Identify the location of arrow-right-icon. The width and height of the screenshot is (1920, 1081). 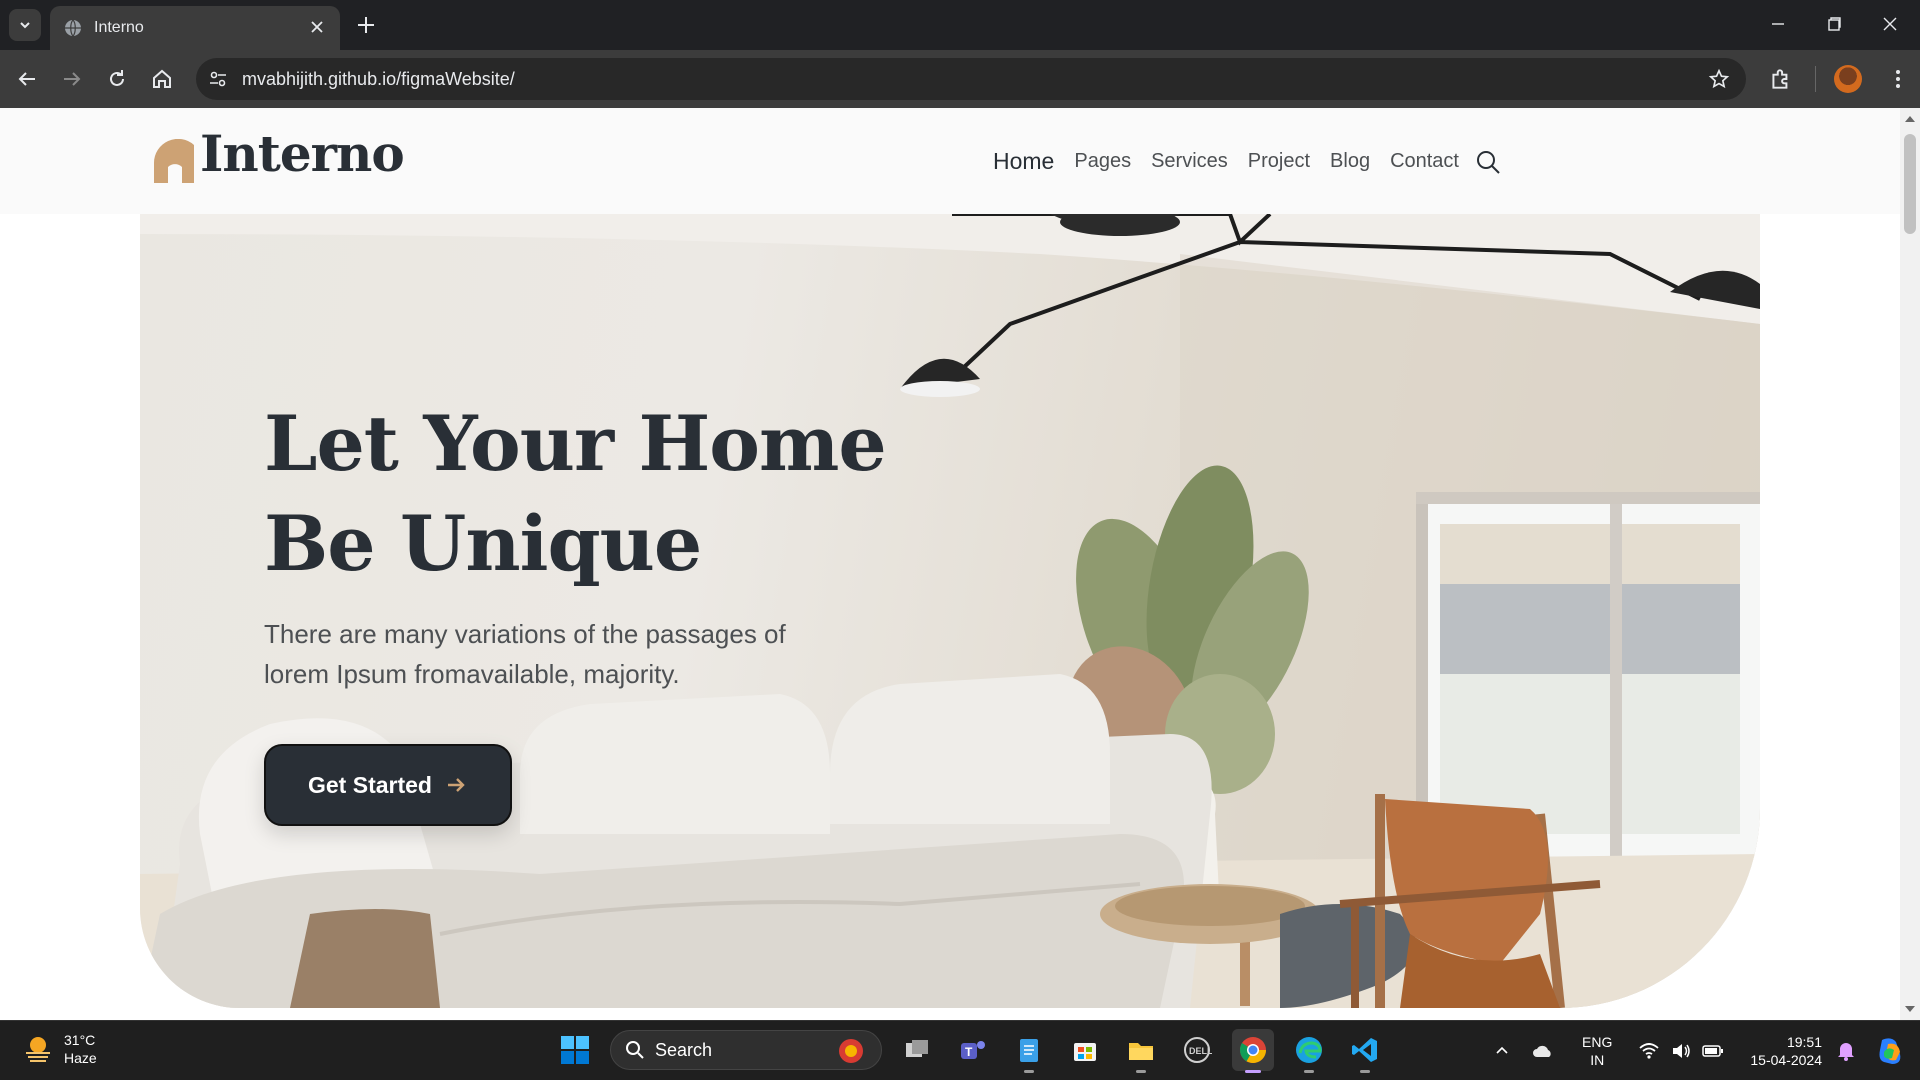
(456, 785).